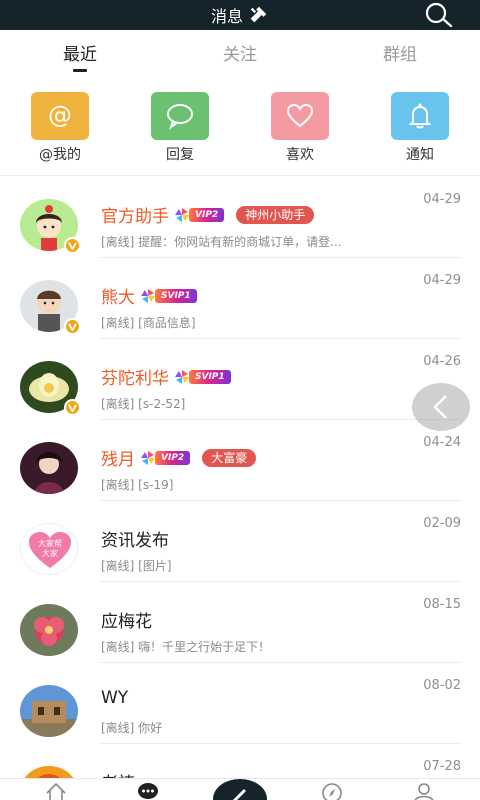 This screenshot has width=480, height=800. I want to click on contact-name: 应梅花, so click(126, 622).